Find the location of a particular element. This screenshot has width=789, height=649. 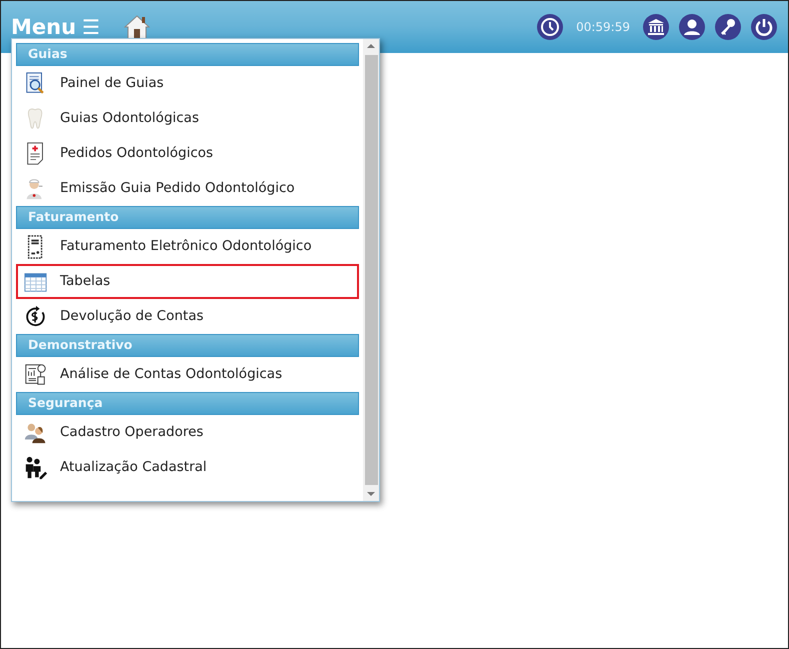

people-edit-icon is located at coordinates (36, 467).